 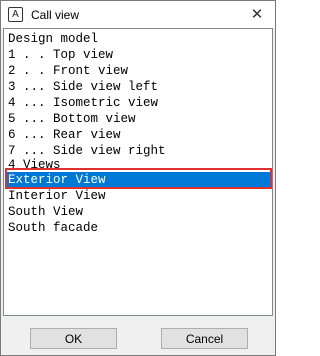 What do you see at coordinates (138, 135) in the screenshot?
I see `list-item-rear-view: 6 ... Rear view` at bounding box center [138, 135].